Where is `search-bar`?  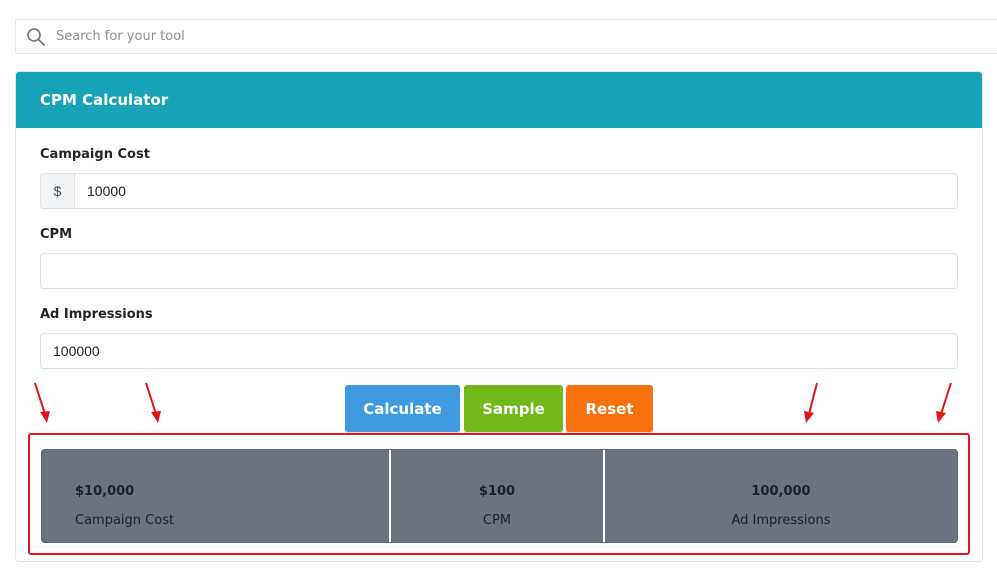 search-bar is located at coordinates (506, 36).